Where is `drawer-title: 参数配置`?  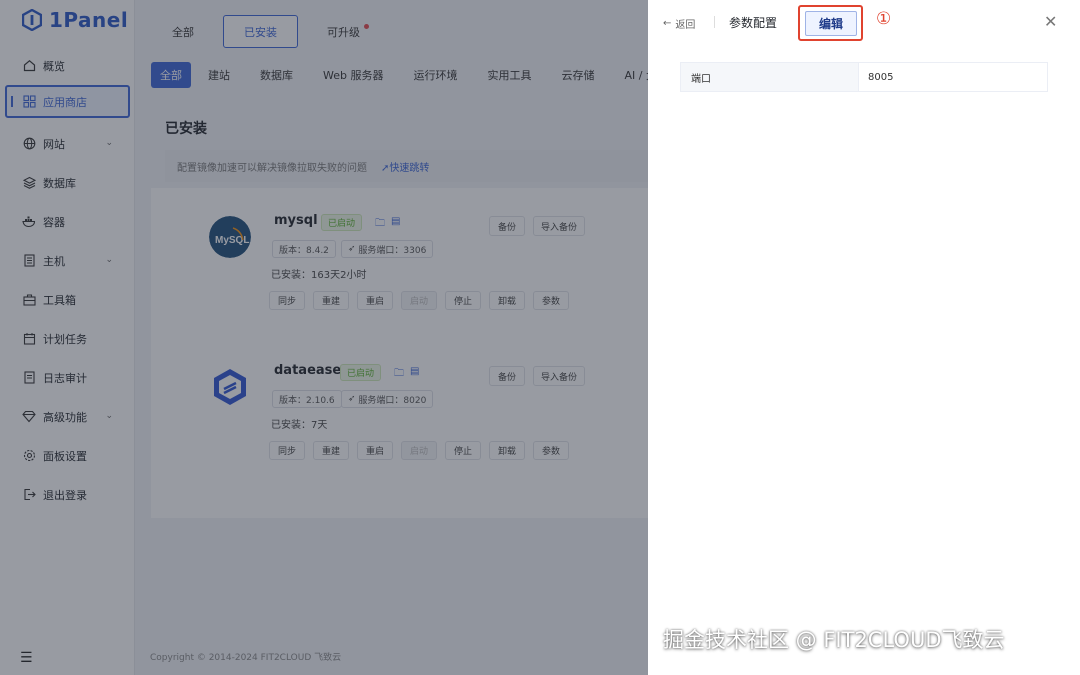
drawer-title: 参数配置 is located at coordinates (753, 23).